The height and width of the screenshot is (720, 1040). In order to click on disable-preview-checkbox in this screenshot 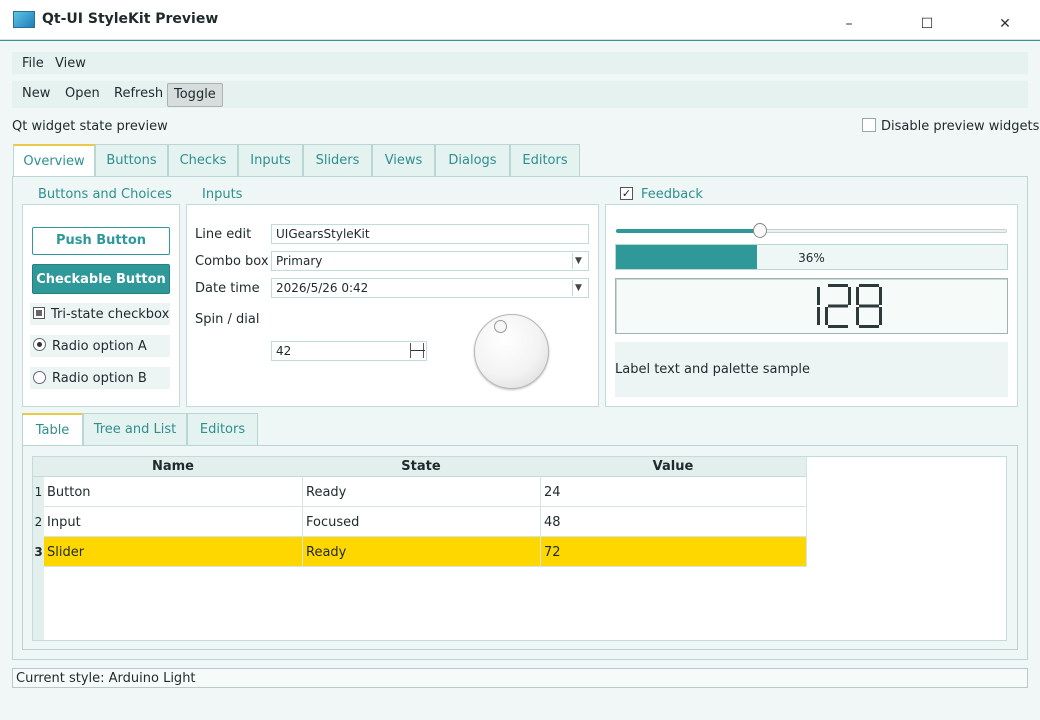, I will do `click(869, 125)`.